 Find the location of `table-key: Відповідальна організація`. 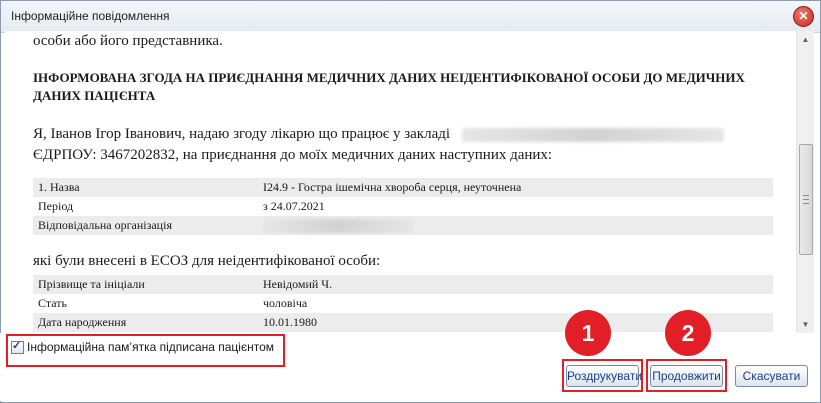

table-key: Відповідальна організація is located at coordinates (145, 225).